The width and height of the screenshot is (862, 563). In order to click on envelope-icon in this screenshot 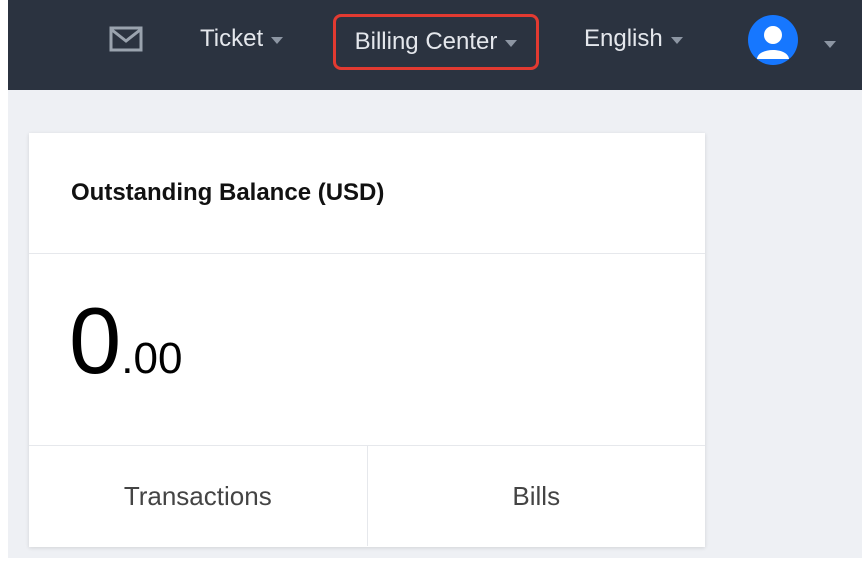, I will do `click(126, 39)`.